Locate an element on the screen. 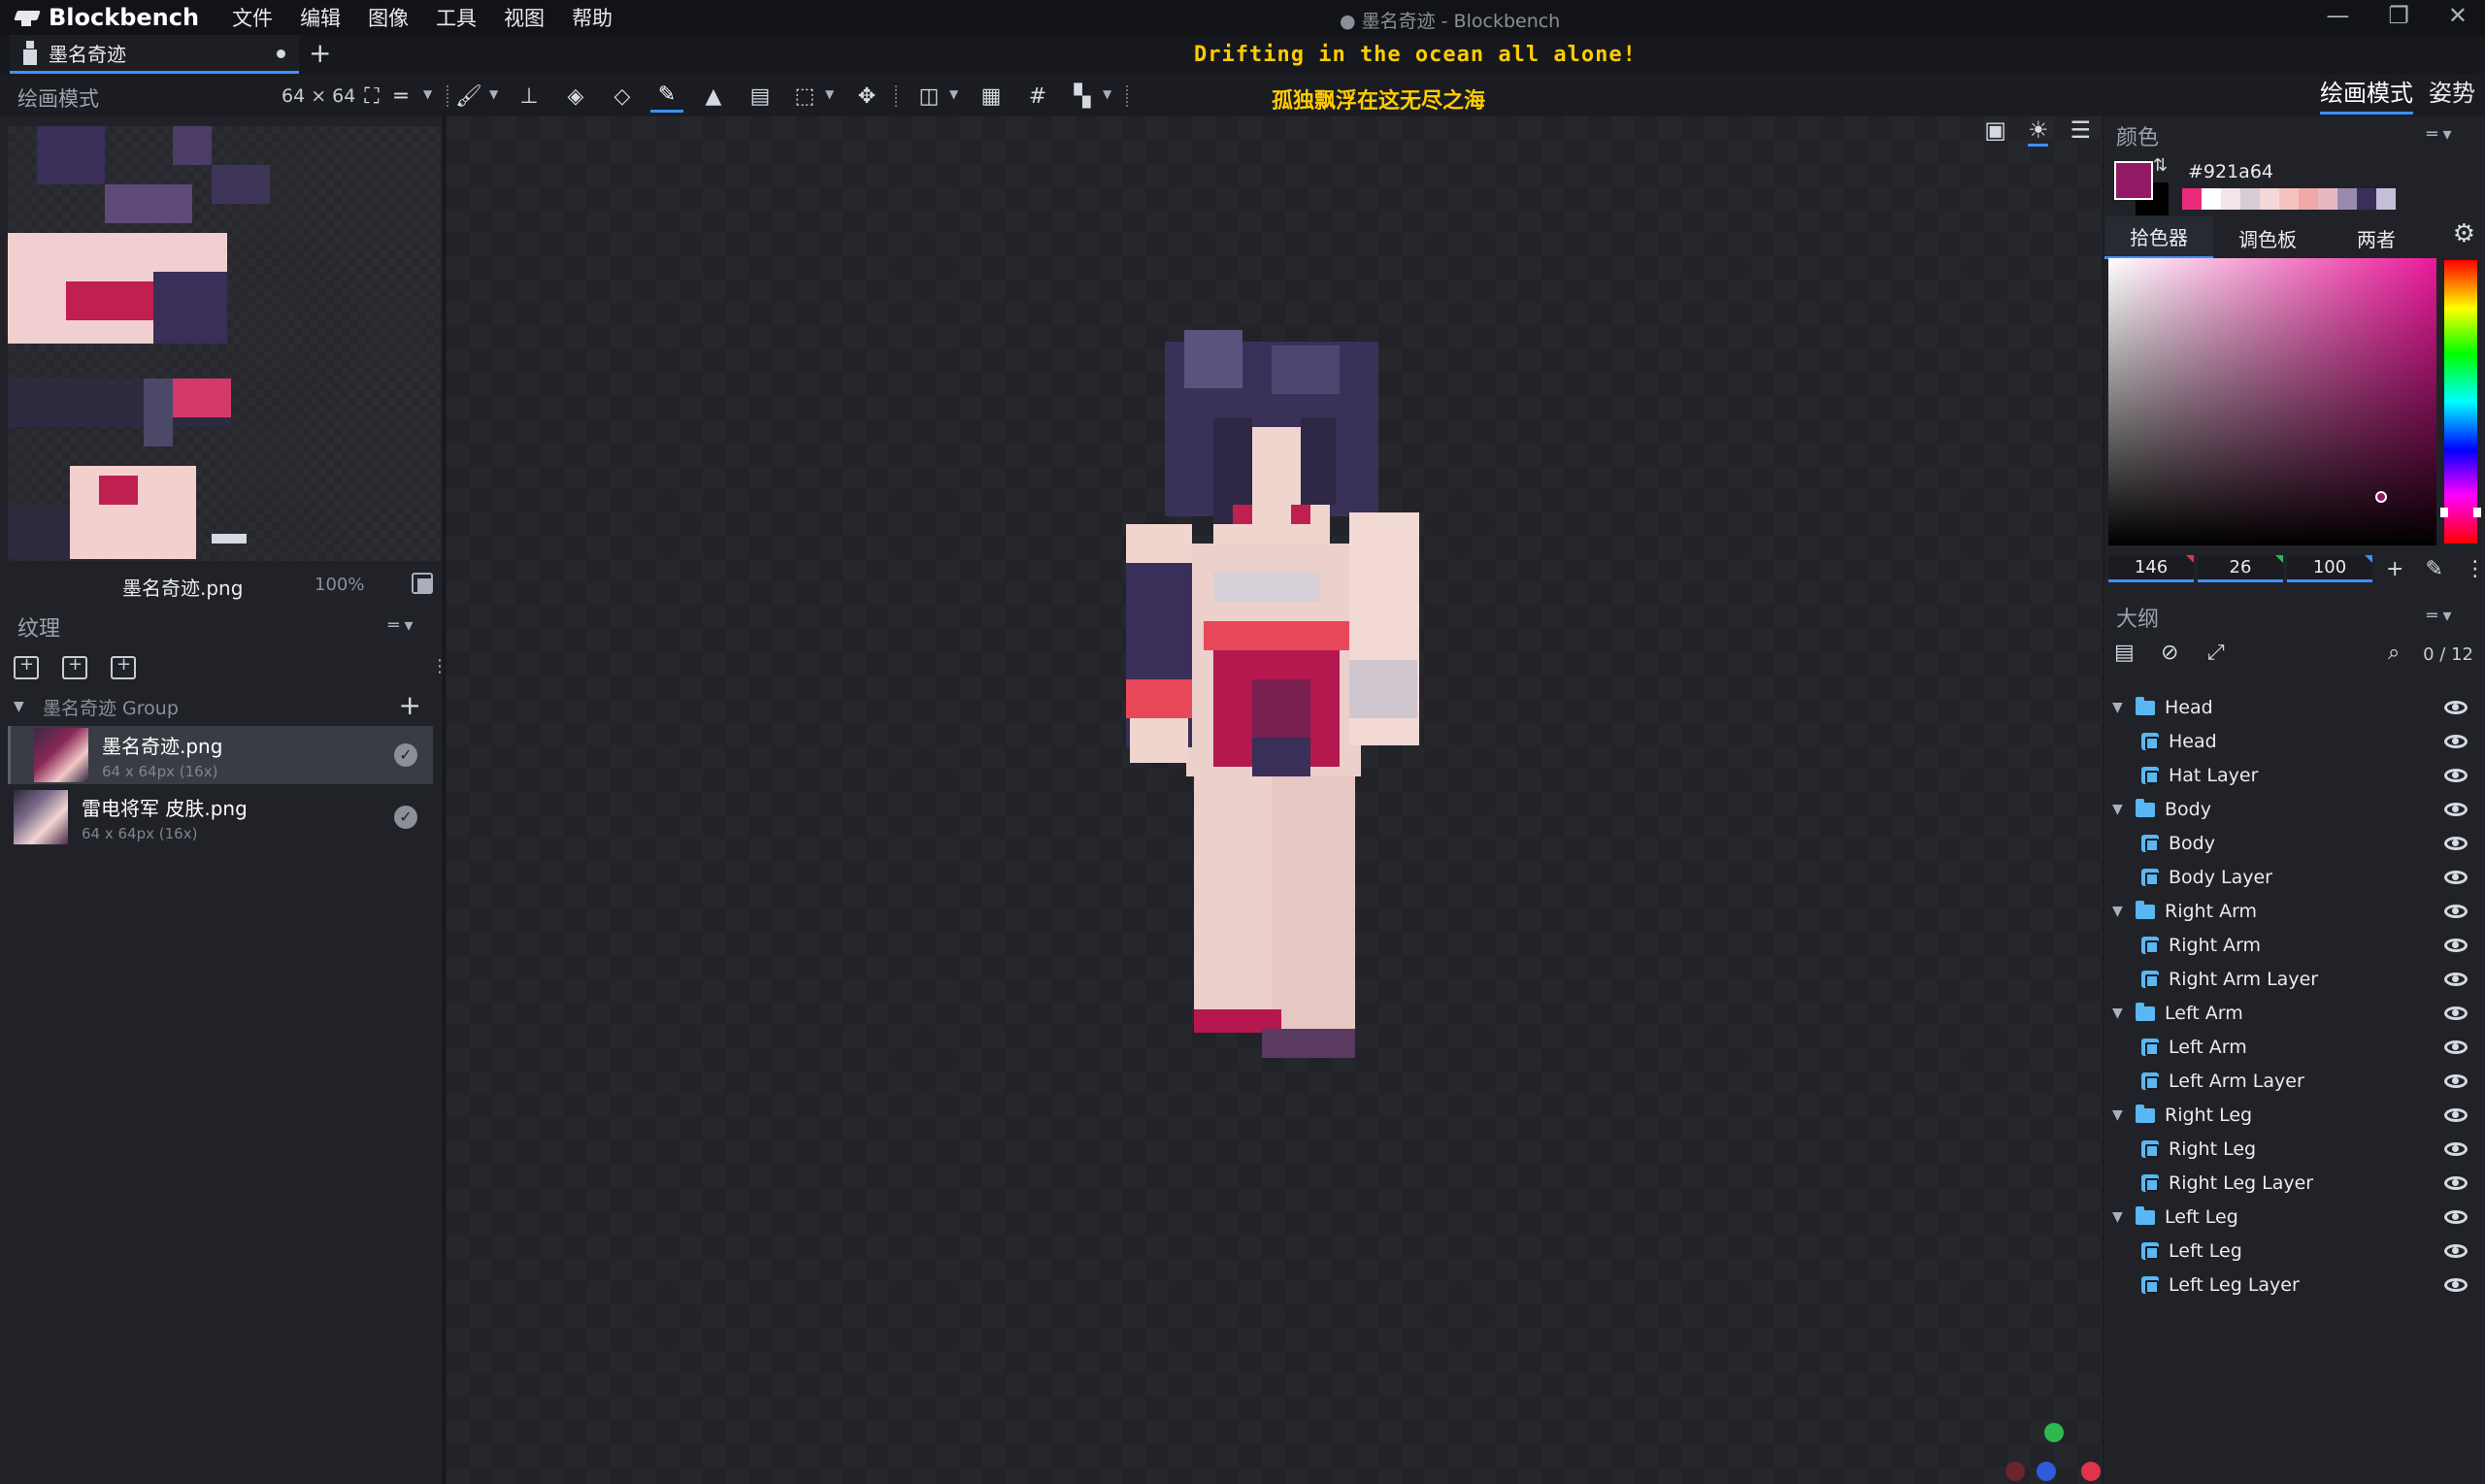  layout-icon: ▚ is located at coordinates (1082, 96).